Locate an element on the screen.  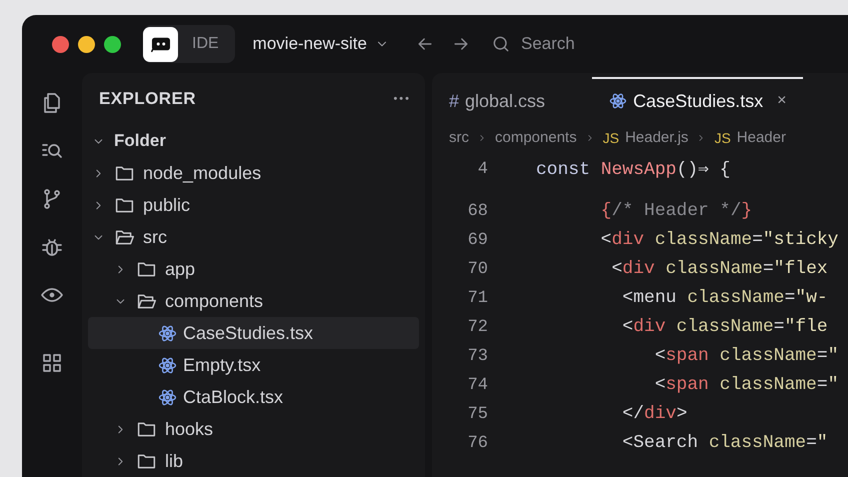
grid-icon is located at coordinates (52, 363).